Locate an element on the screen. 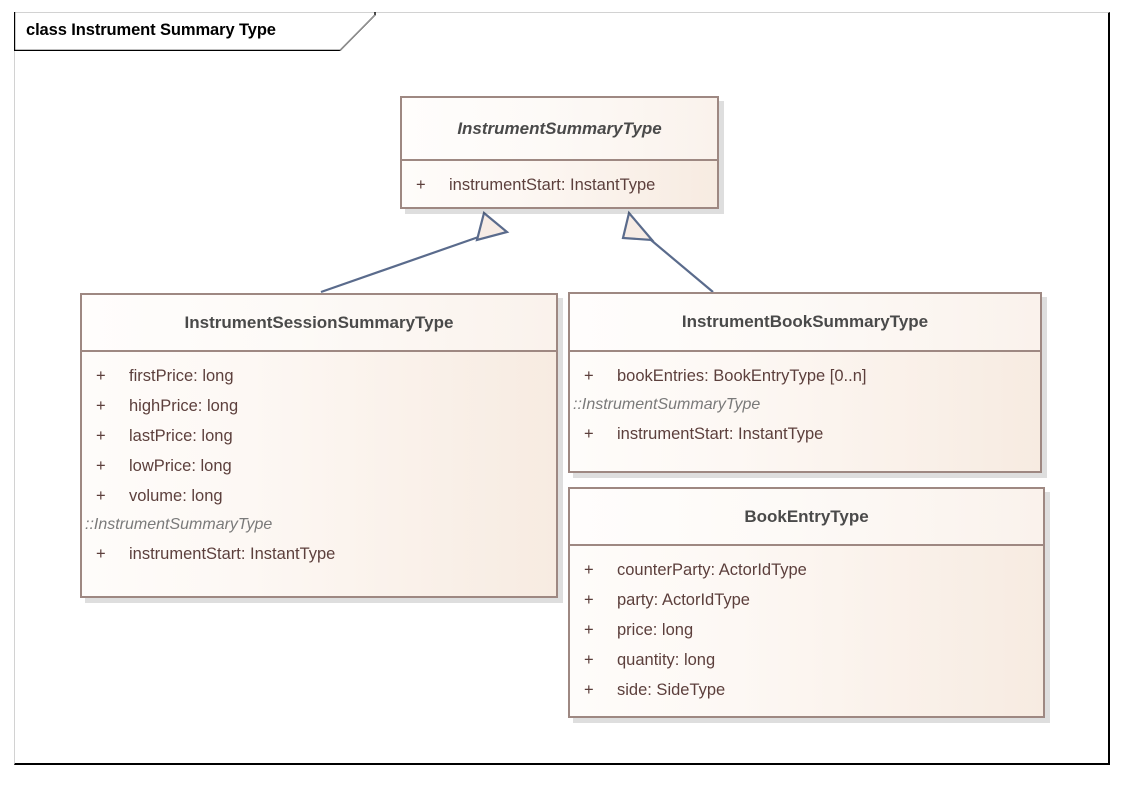 This screenshot has width=1125, height=786. attribute-signature: side: SideType is located at coordinates (671, 690).